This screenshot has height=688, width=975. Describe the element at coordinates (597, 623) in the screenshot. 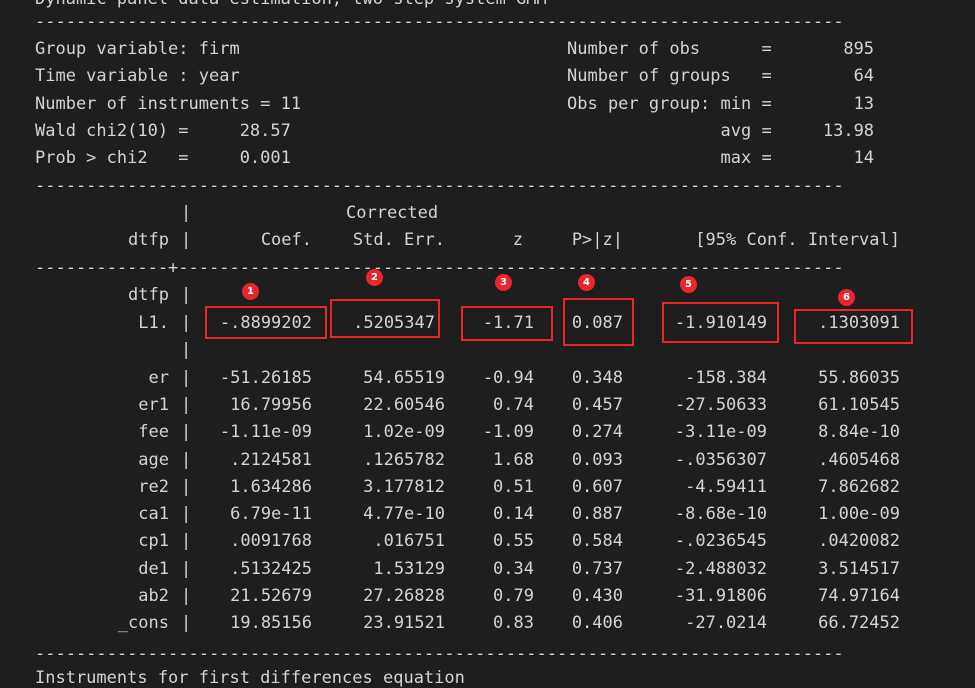

I see `row-pvalue: 0.406` at that location.